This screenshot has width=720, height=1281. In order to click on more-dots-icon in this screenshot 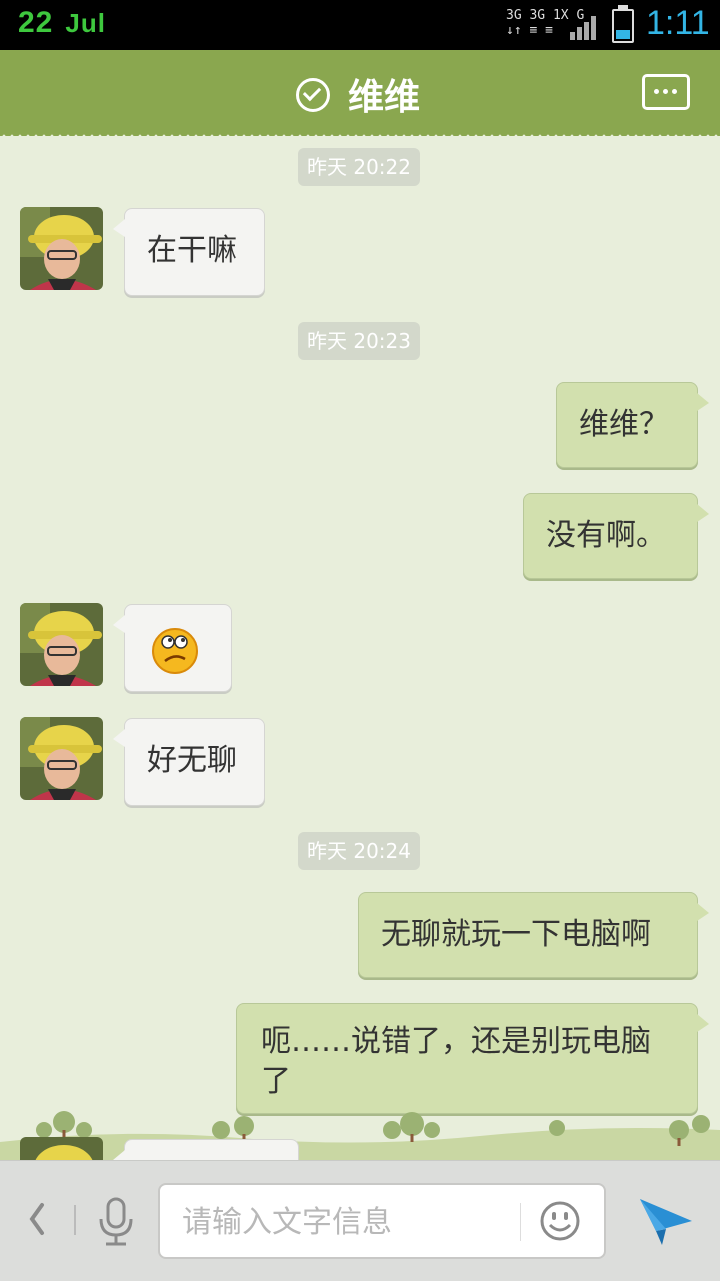, I will do `click(656, 91)`.